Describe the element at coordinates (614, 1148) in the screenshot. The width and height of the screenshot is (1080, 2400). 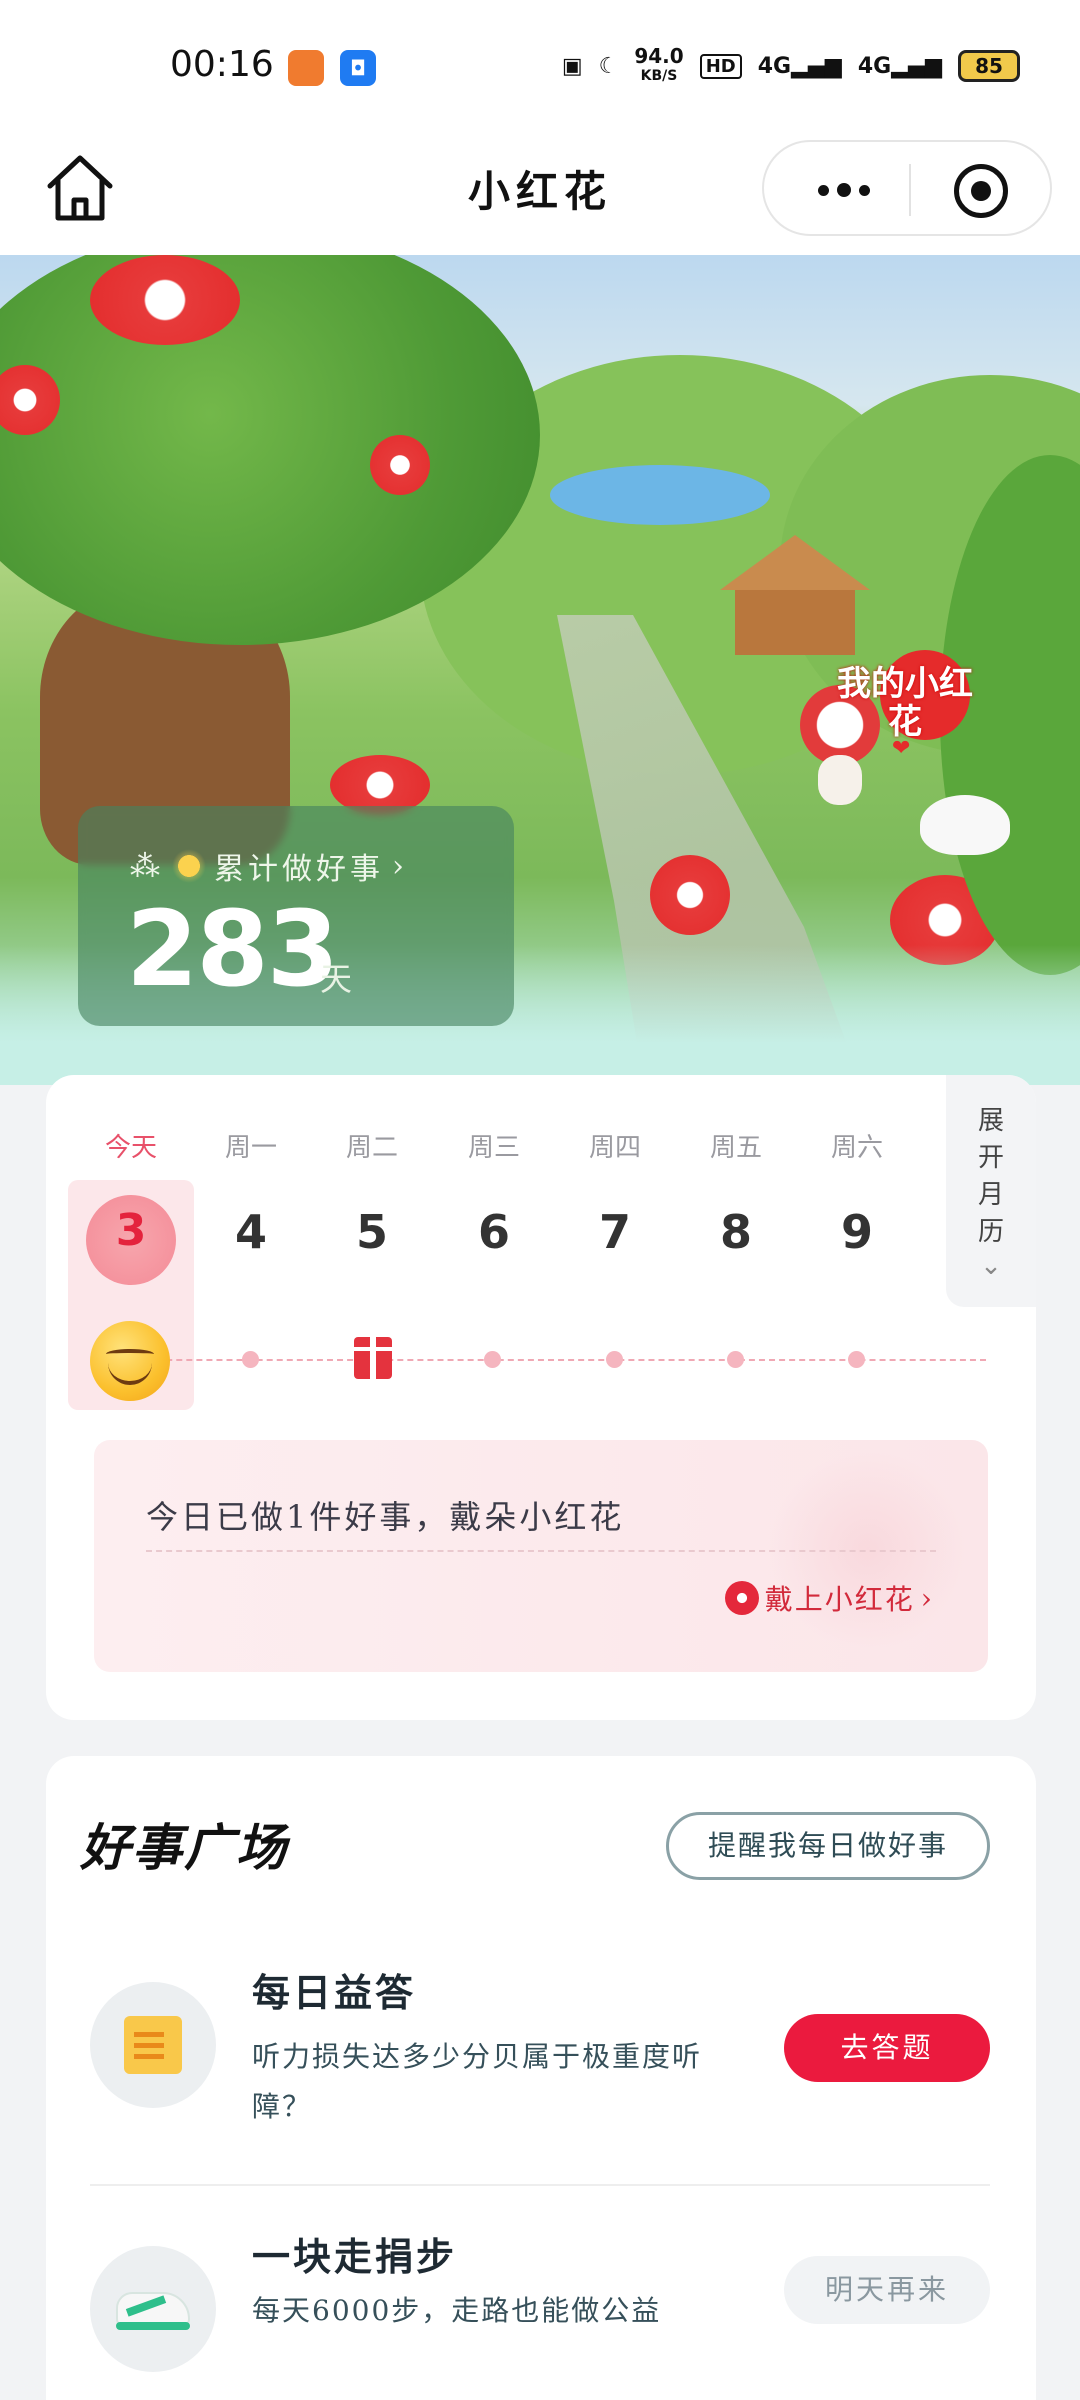
I see `weekday-thu: 周四` at that location.